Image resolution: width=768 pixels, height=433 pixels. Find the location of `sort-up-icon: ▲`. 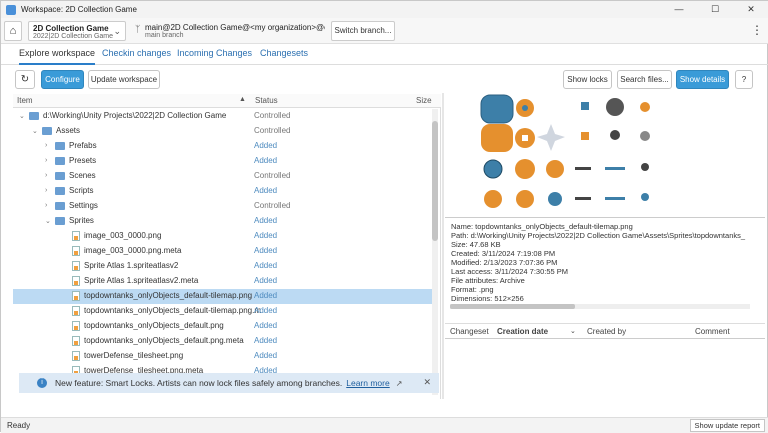

sort-up-icon: ▲ is located at coordinates (242, 99).